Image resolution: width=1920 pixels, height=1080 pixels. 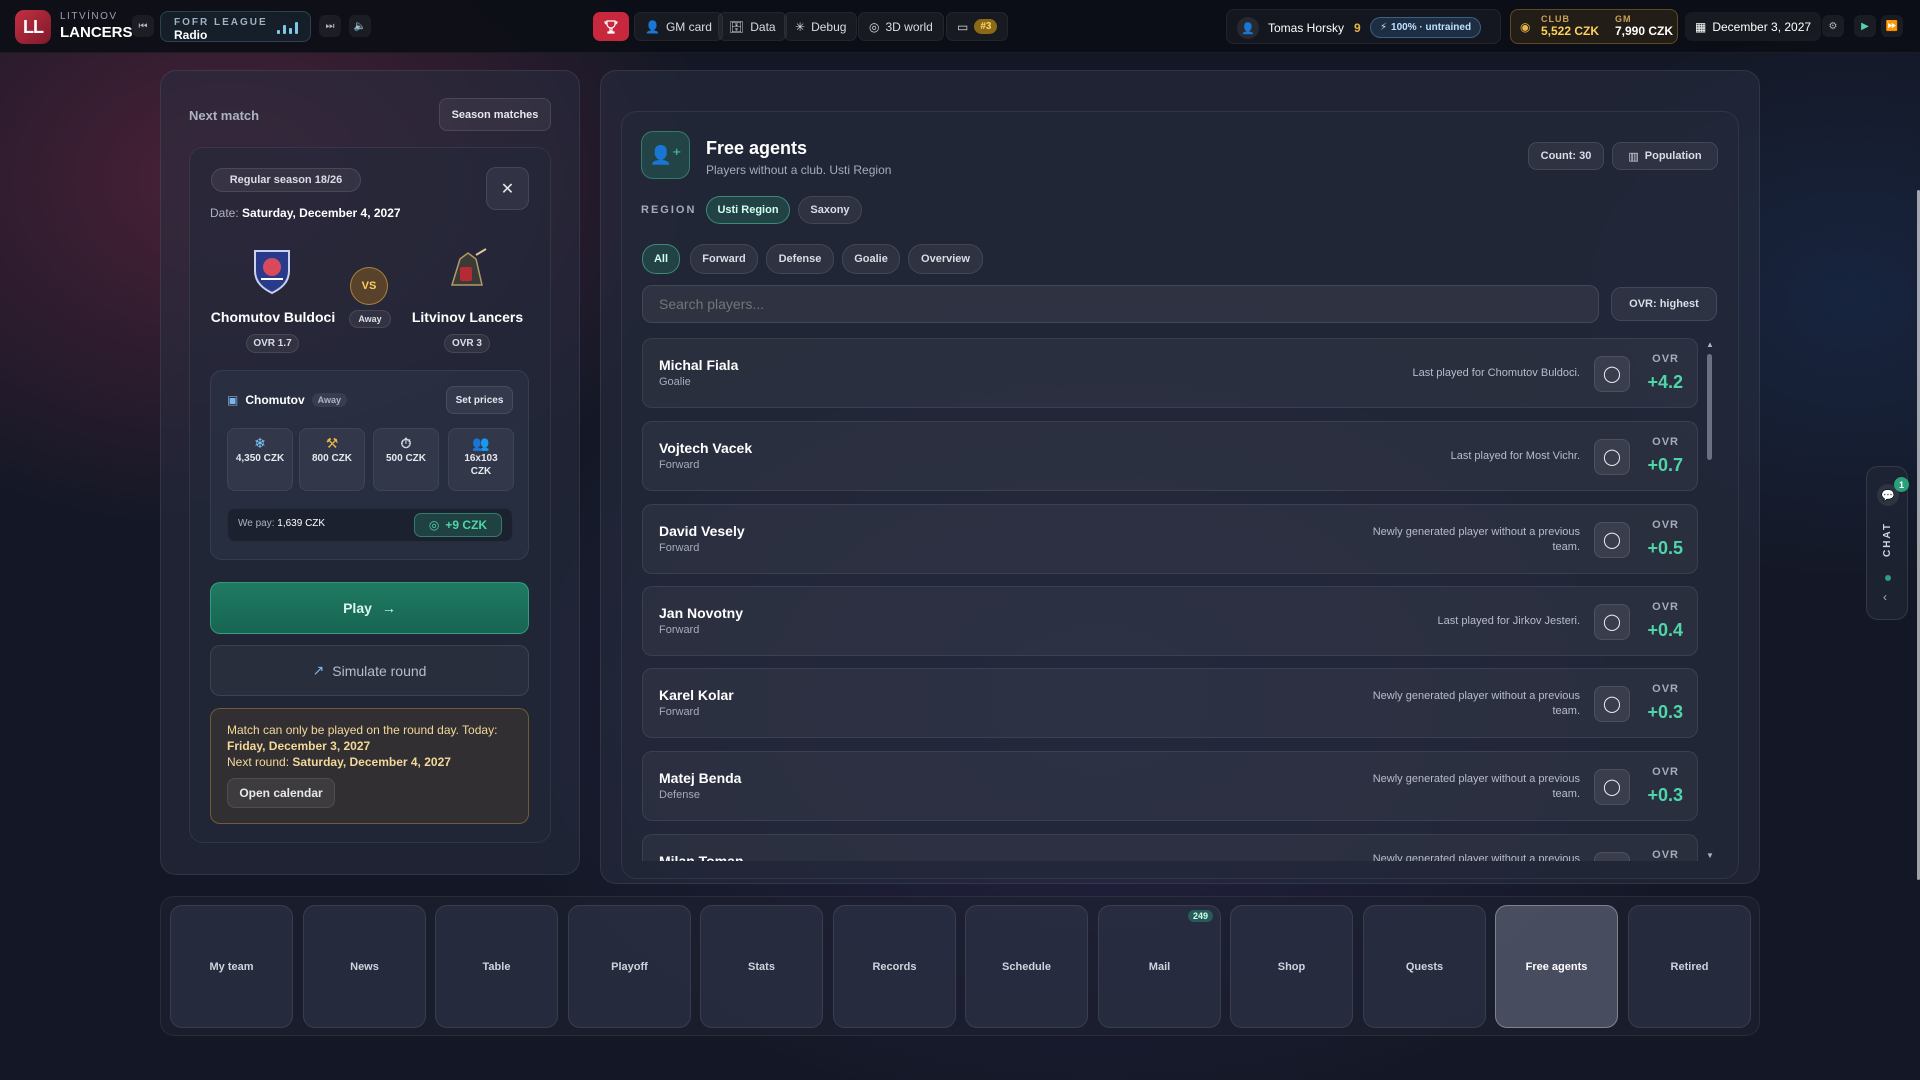 I want to click on nav-schedule: Schedule, so click(x=1026, y=966).